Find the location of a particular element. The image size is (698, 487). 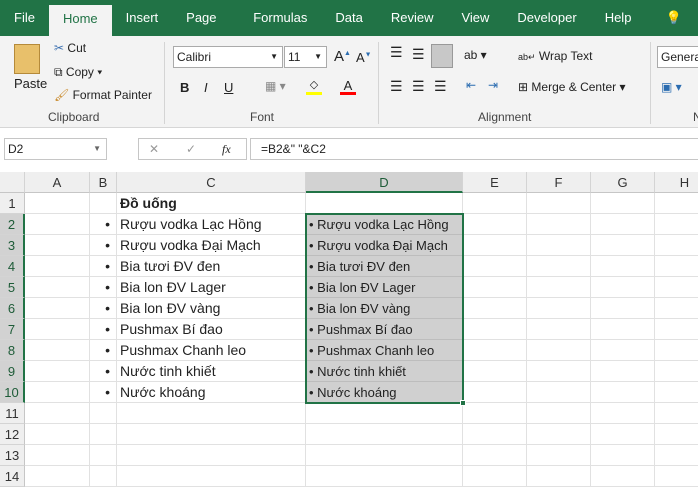

cell-a1 is located at coordinates (57, 203).